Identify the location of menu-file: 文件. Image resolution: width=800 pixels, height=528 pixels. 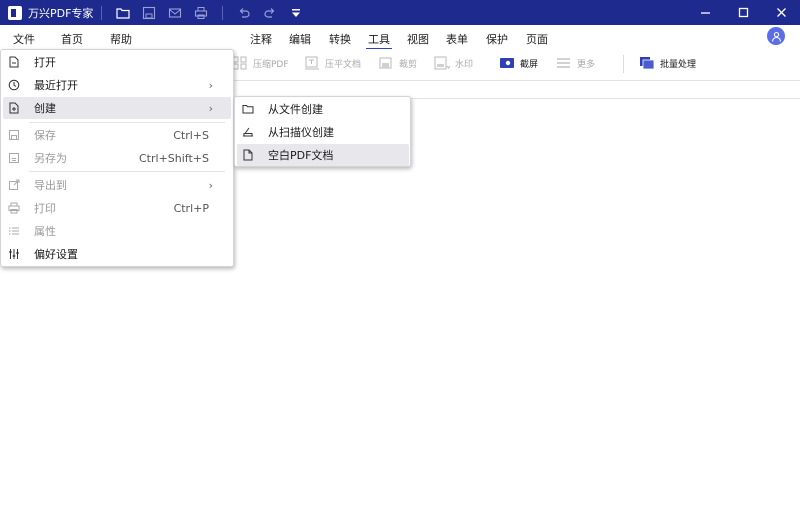
(24, 39).